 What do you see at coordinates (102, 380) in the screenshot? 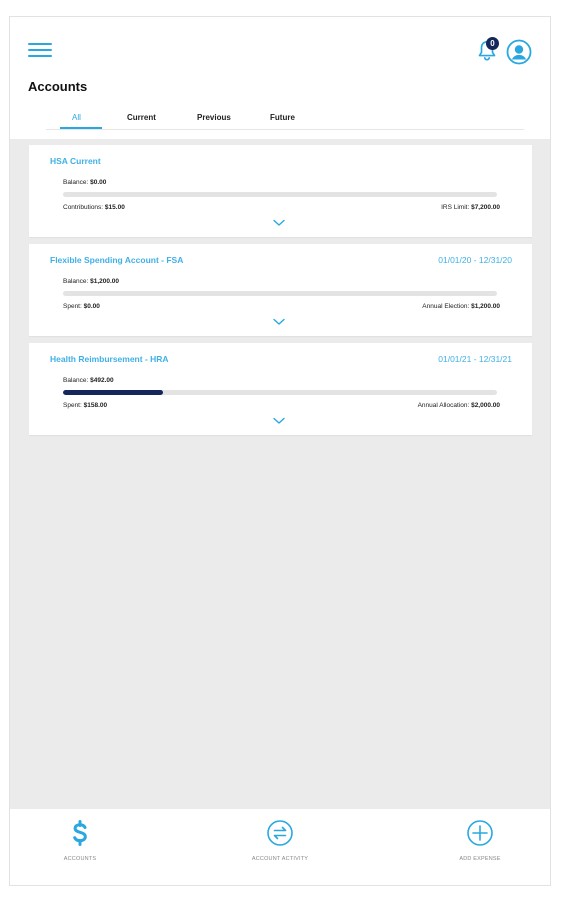
I see `balance-value: $492.00` at bounding box center [102, 380].